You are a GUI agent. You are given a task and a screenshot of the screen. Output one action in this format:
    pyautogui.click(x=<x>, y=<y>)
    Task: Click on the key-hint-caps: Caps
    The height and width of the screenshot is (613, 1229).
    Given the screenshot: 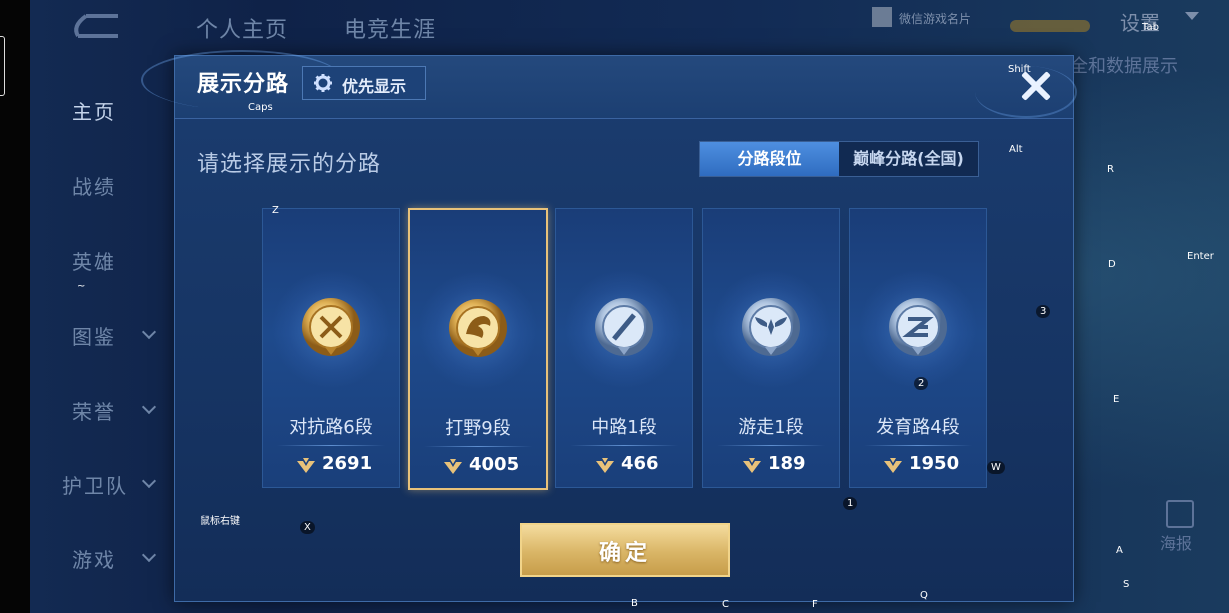 What is the action you would take?
    pyautogui.click(x=260, y=107)
    